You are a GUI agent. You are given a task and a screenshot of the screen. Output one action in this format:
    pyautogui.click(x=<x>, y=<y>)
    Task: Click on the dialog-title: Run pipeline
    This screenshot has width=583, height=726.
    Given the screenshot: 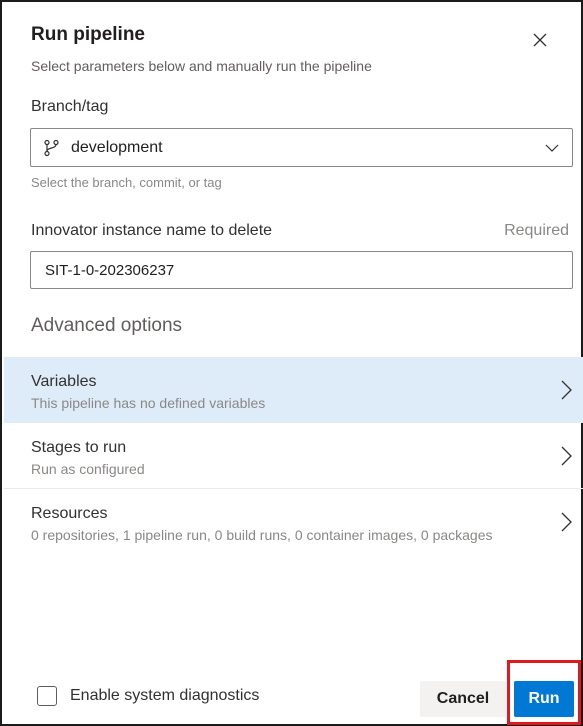 What is the action you would take?
    pyautogui.click(x=88, y=34)
    